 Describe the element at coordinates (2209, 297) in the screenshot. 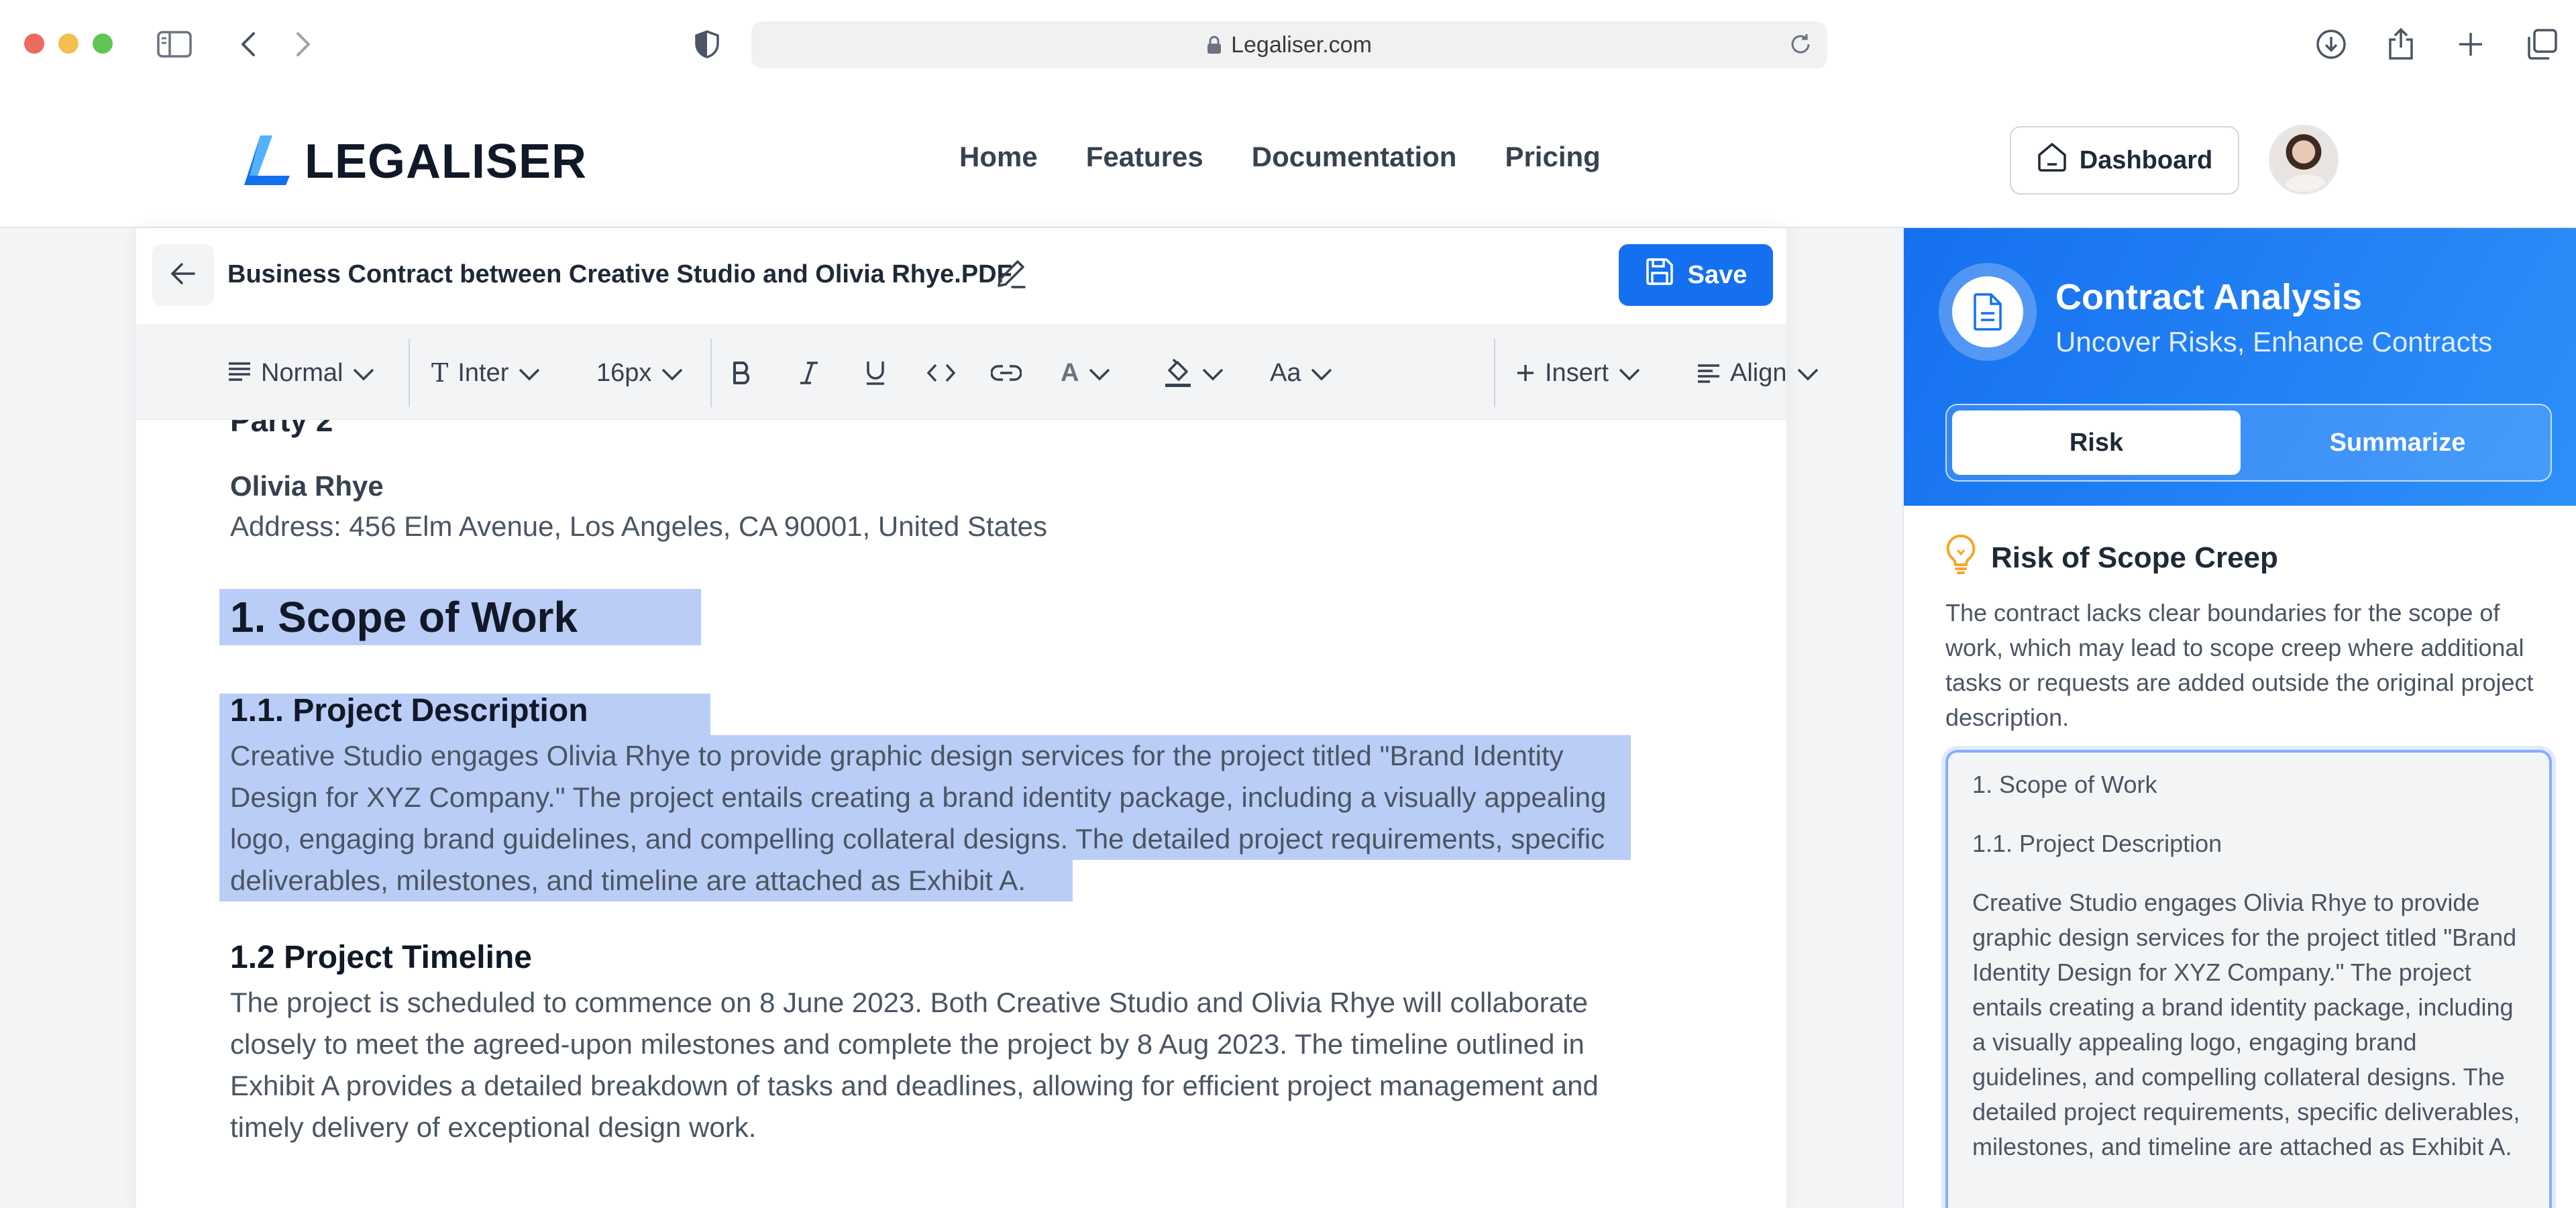

I see `panel-title: Contract Analysis` at that location.